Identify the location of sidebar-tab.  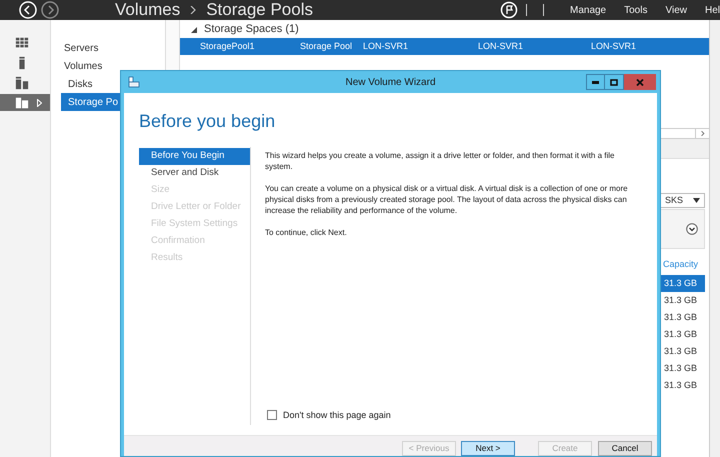
(25, 102).